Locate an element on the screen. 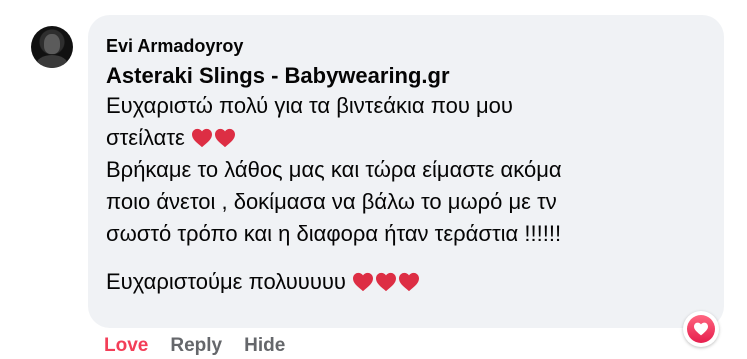 This screenshot has height=359, width=747. love-reaction-icon is located at coordinates (701, 329).